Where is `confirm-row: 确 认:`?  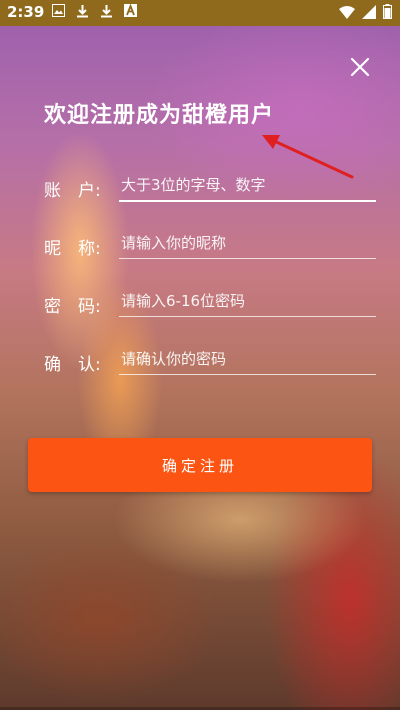 confirm-row: 确 认: is located at coordinates (210, 364).